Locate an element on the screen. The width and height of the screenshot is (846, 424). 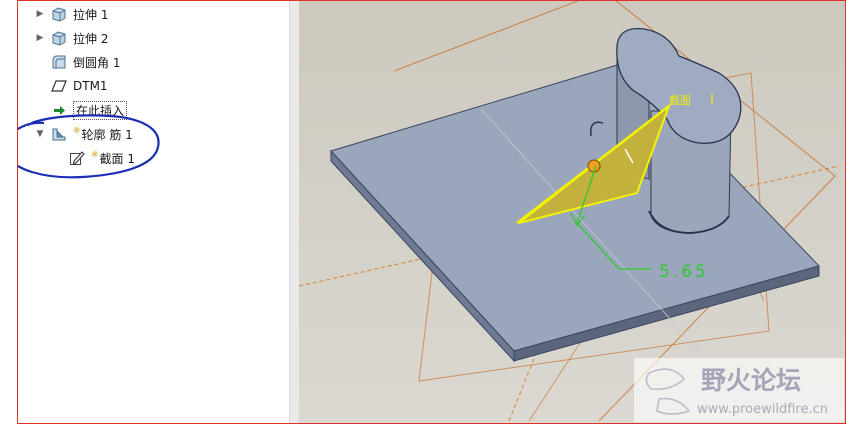
annotation-circle is located at coordinates (89, 146).